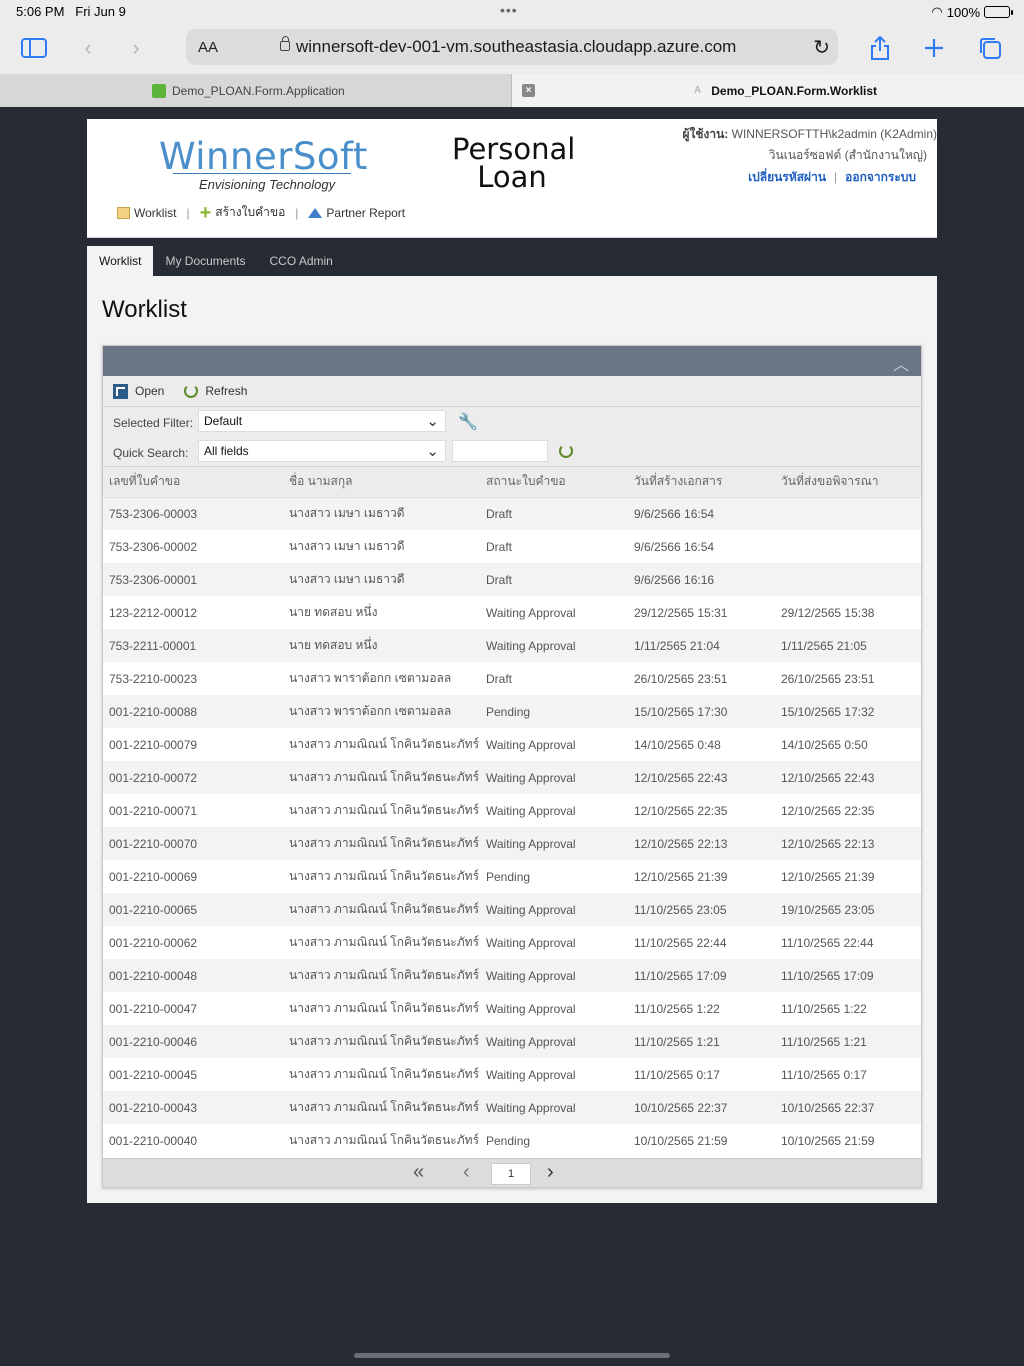  I want to click on change-password-link: เปลี่ยนรหัสผ่าน, so click(787, 177).